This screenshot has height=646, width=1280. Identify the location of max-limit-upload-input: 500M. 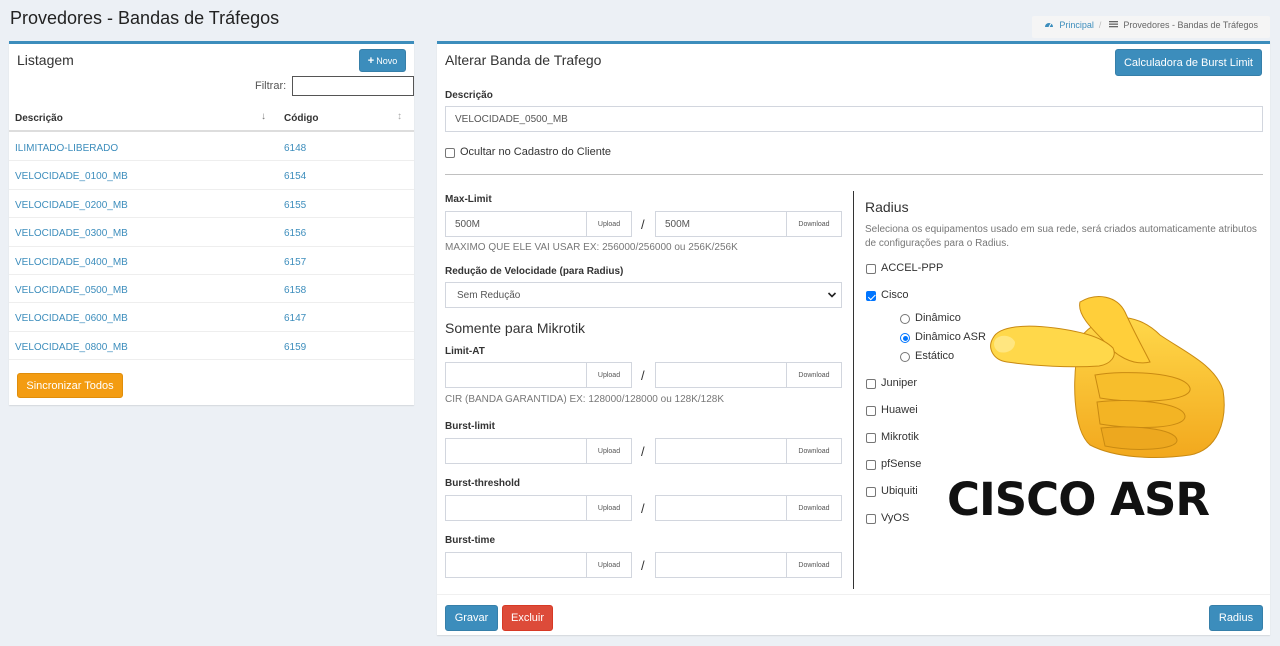
(516, 224).